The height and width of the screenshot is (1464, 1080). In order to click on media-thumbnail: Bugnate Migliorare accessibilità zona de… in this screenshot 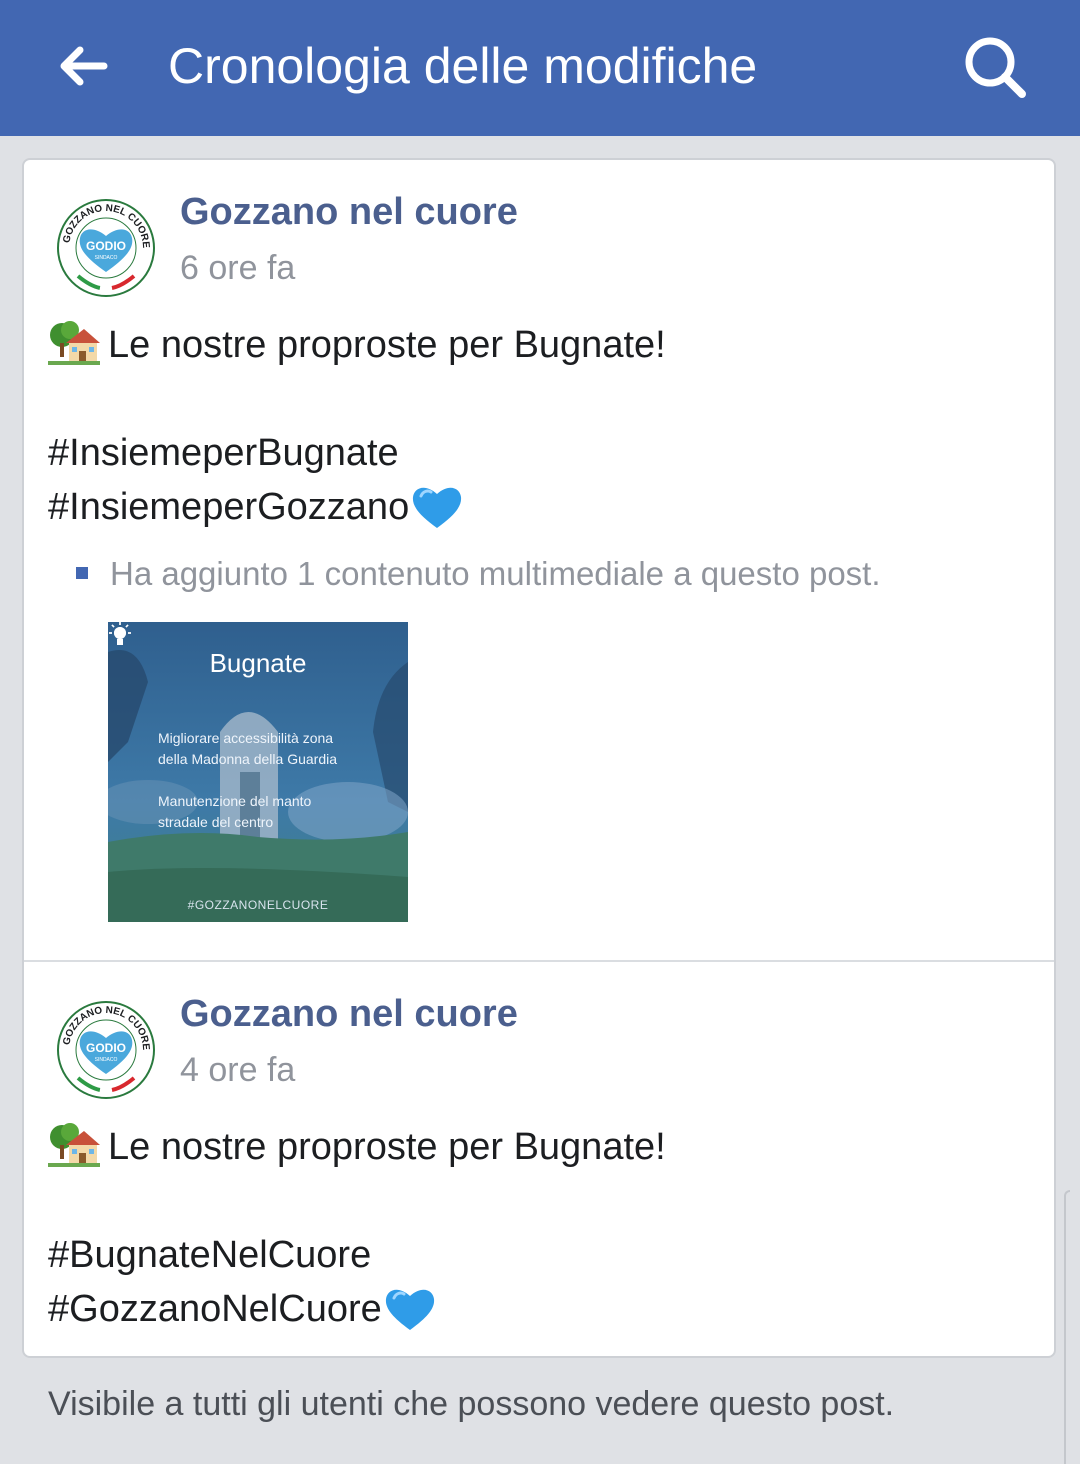, I will do `click(258, 772)`.